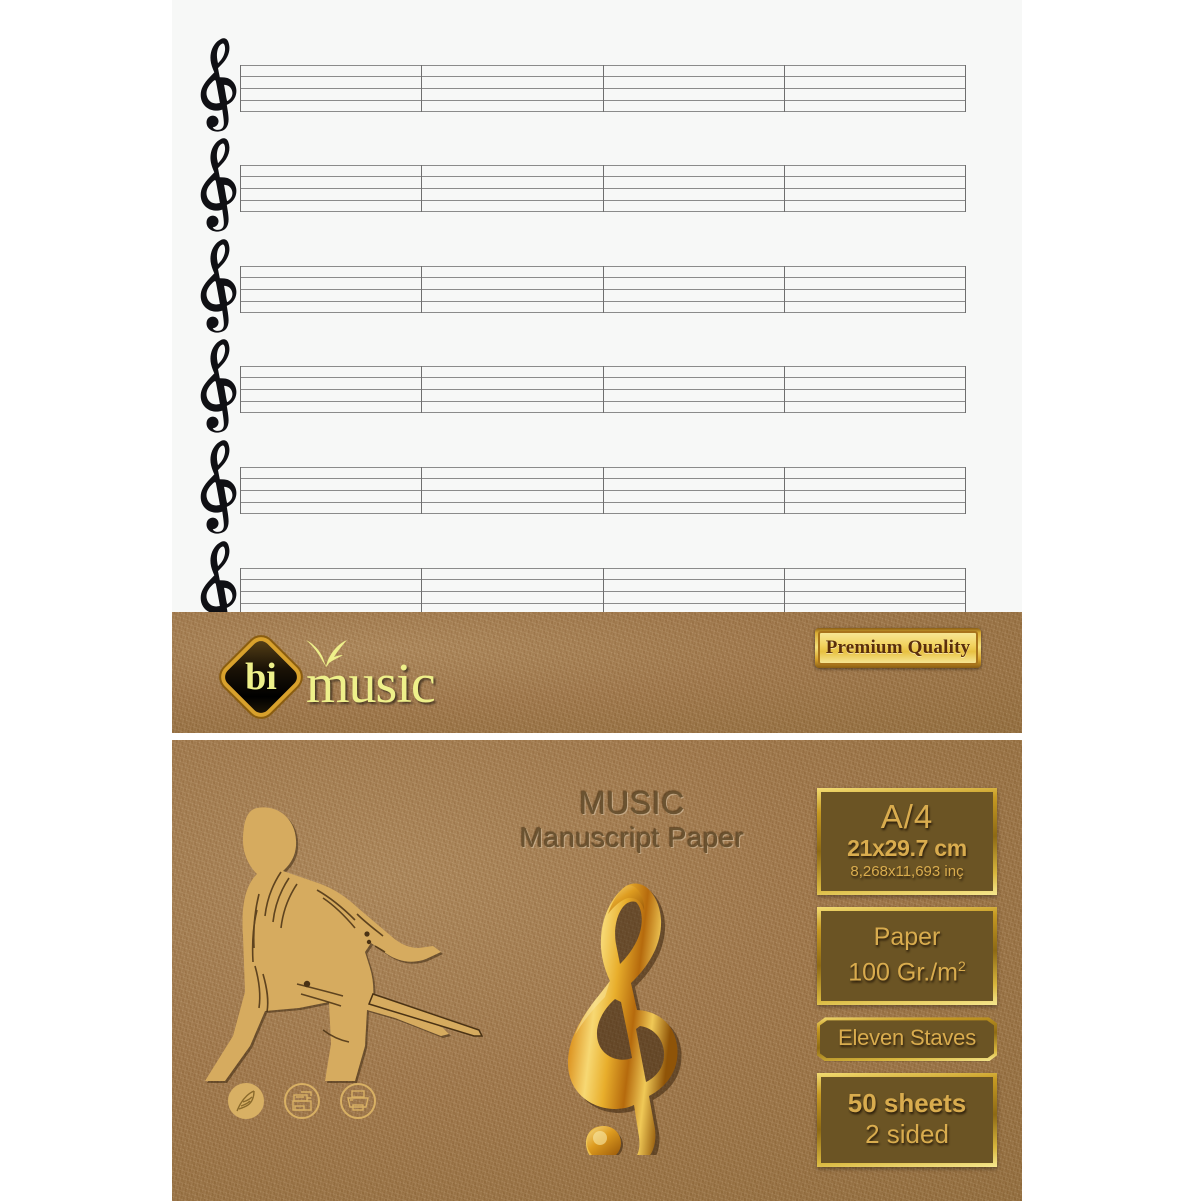  I want to click on logo-bi-text: bi, so click(261, 677).